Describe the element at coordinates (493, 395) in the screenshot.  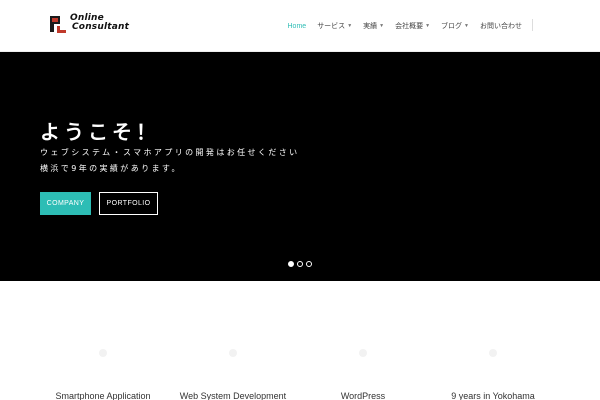
I see `feature-label: 9 years in Yokohama` at that location.